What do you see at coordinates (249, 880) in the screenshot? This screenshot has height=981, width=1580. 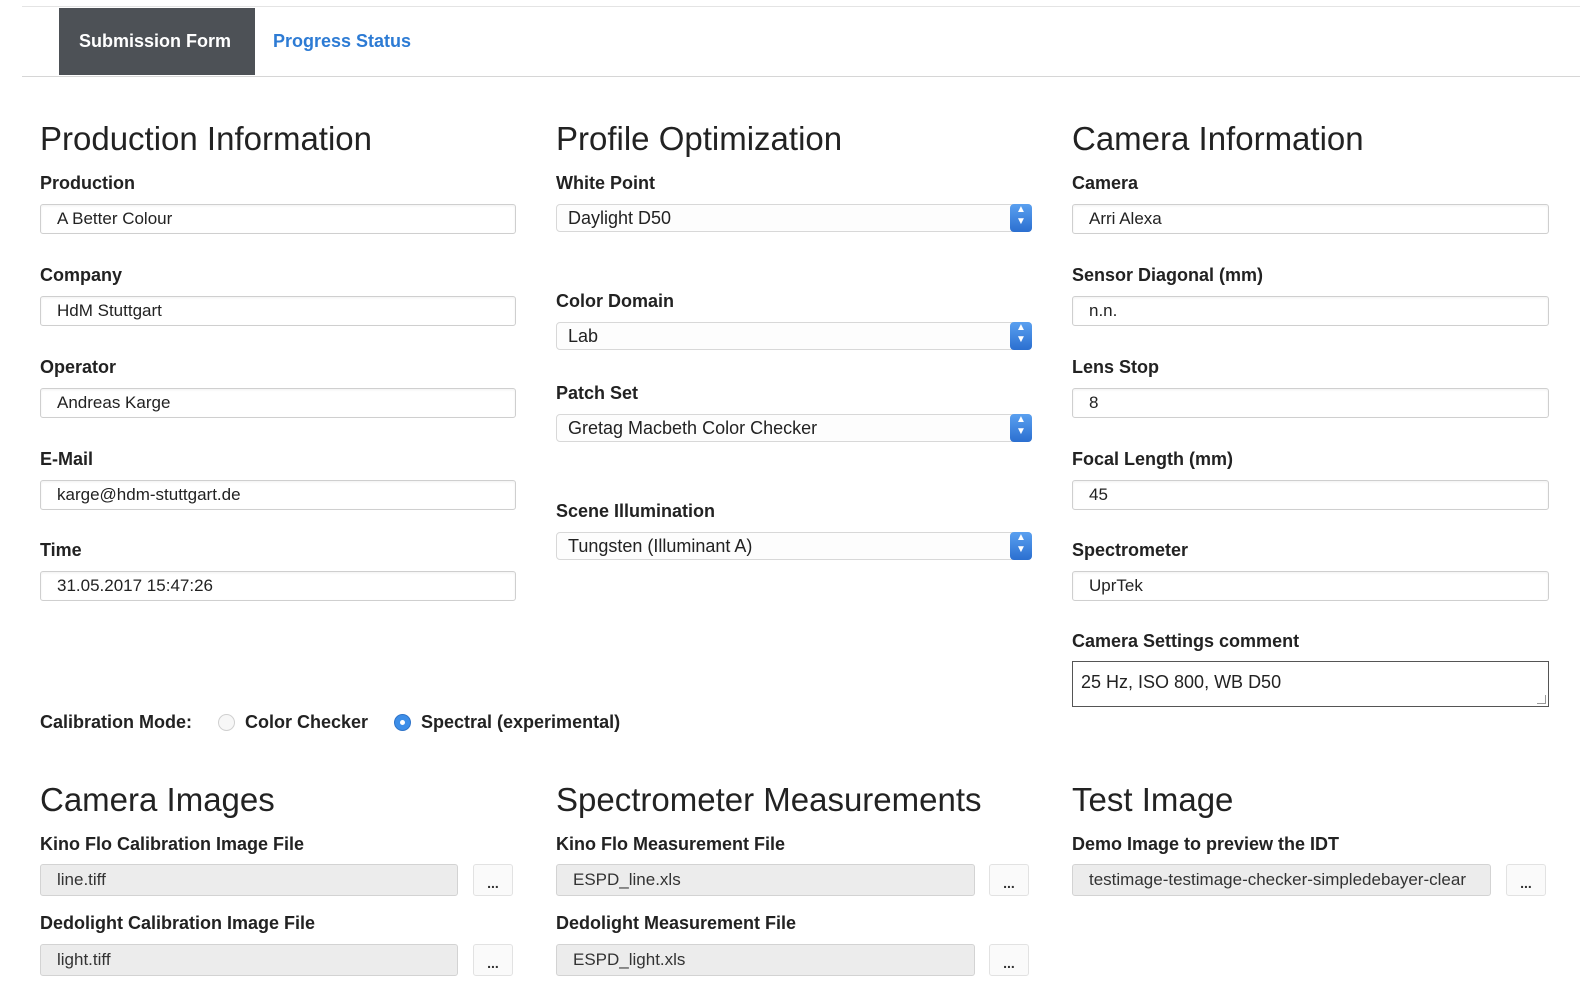 I see `kino-flo-image-file: line.tiff` at bounding box center [249, 880].